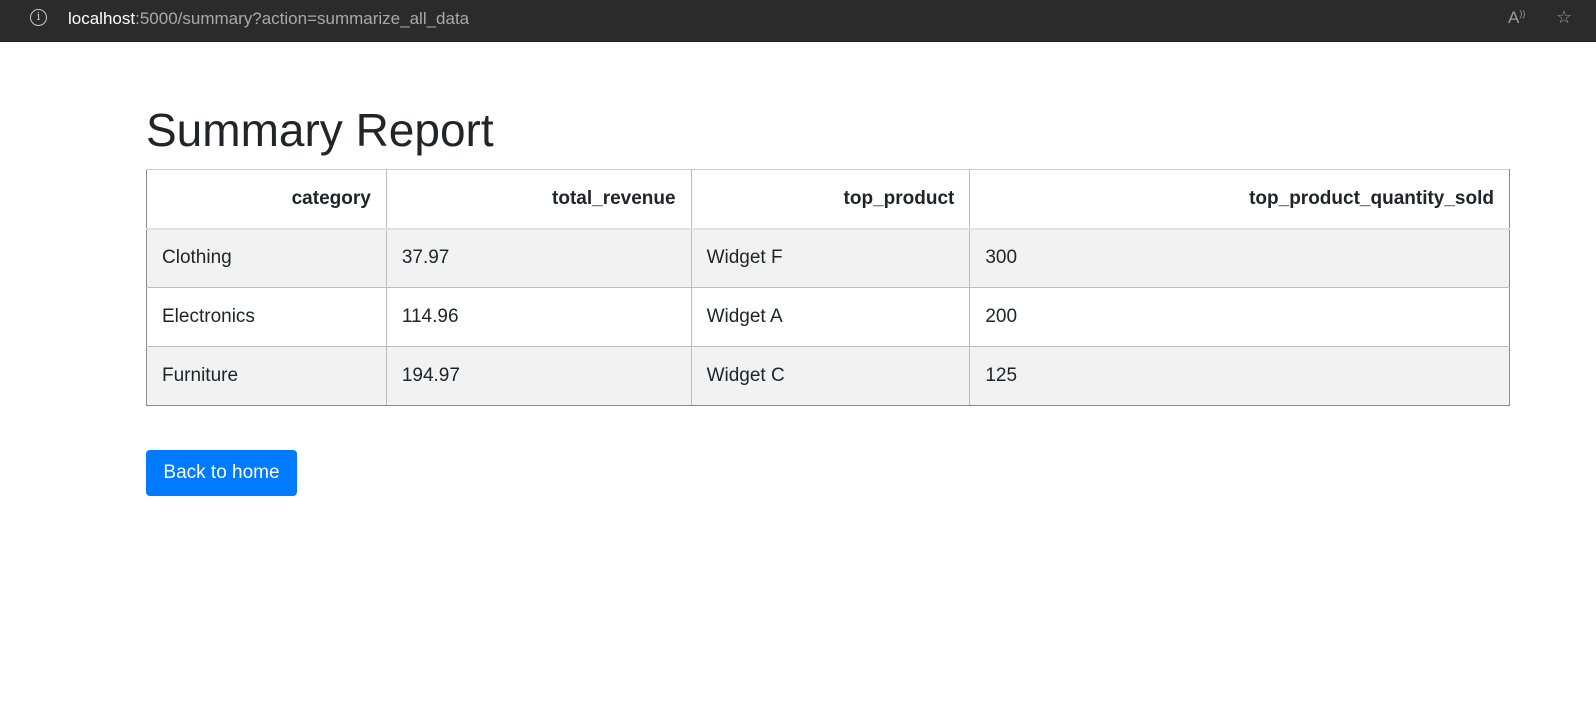 The image size is (1596, 707). What do you see at coordinates (1239, 258) in the screenshot?
I see `cell-quantity-sold: 300` at bounding box center [1239, 258].